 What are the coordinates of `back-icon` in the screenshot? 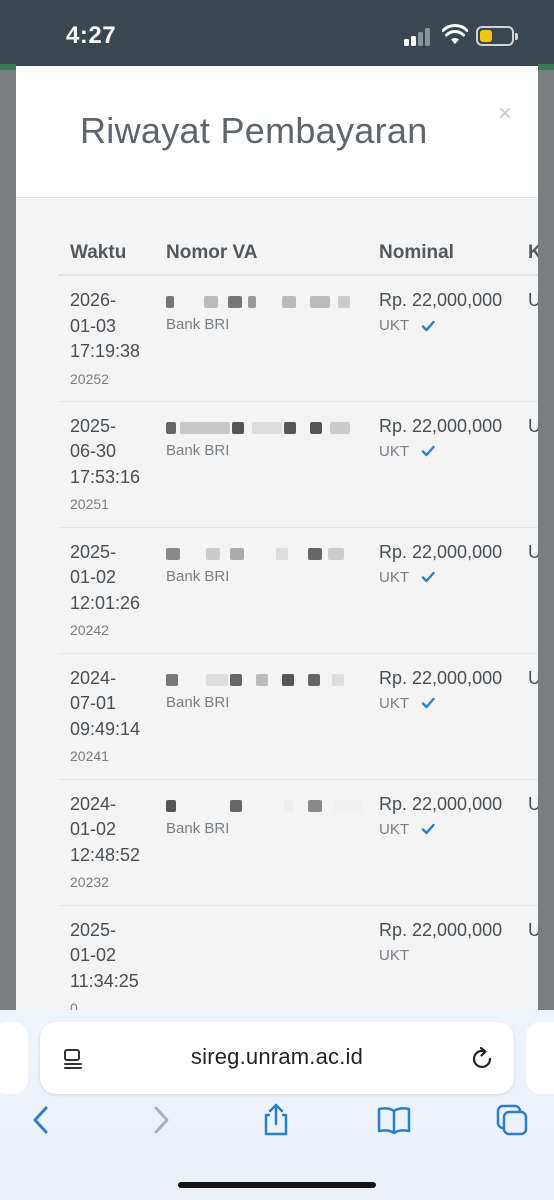 It's located at (42, 1120).